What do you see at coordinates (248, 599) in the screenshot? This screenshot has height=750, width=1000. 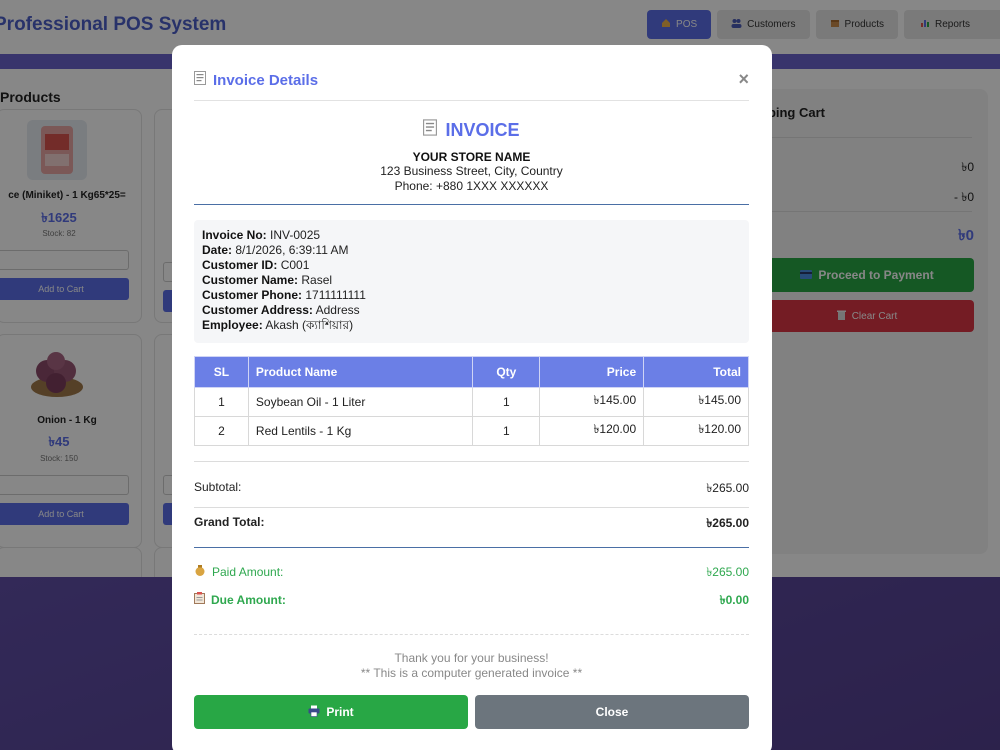 I see `due-amount-label: Due Amount:` at bounding box center [248, 599].